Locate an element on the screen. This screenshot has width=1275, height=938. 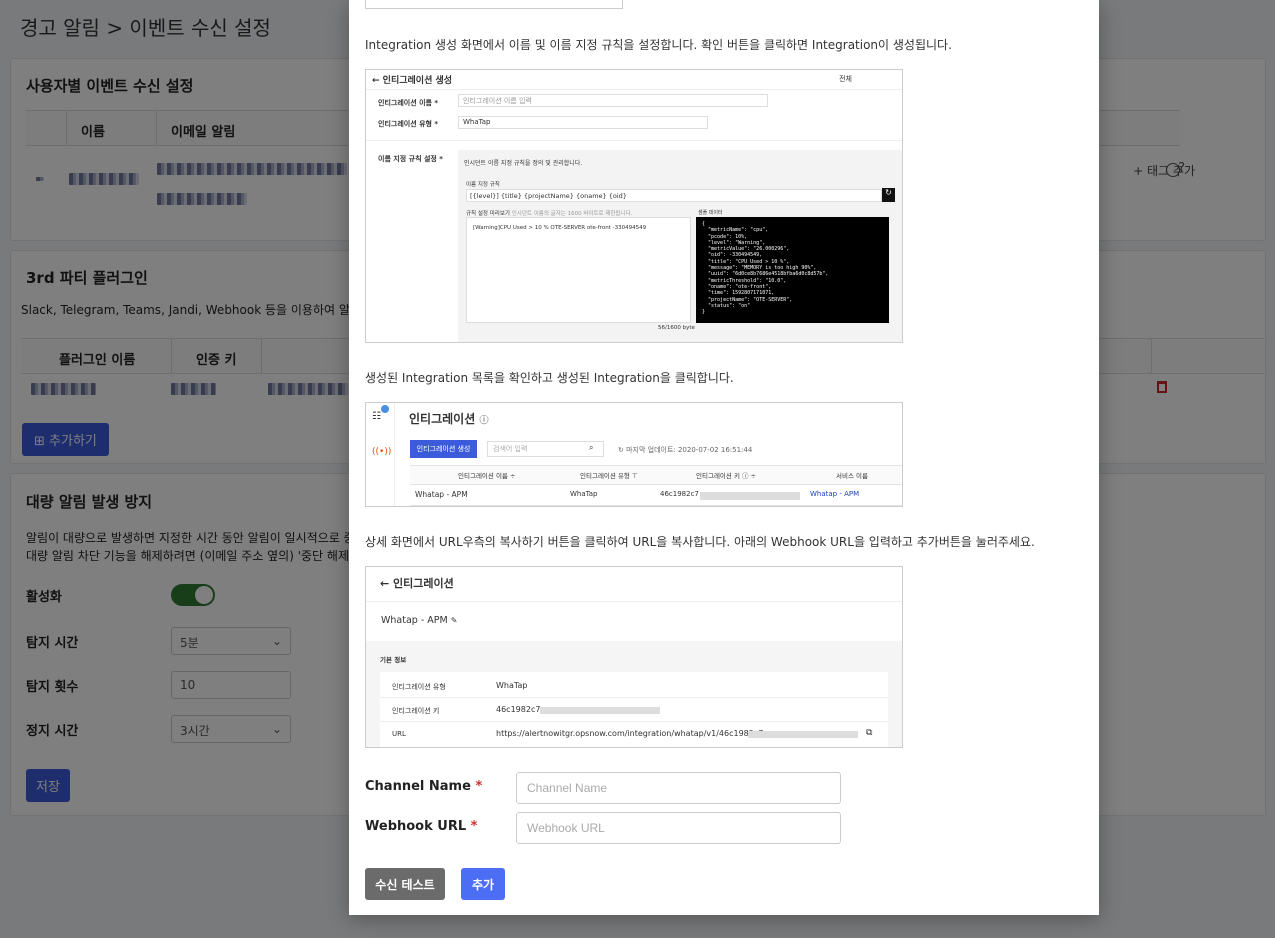
help-icon: ⓘ is located at coordinates (484, 421).